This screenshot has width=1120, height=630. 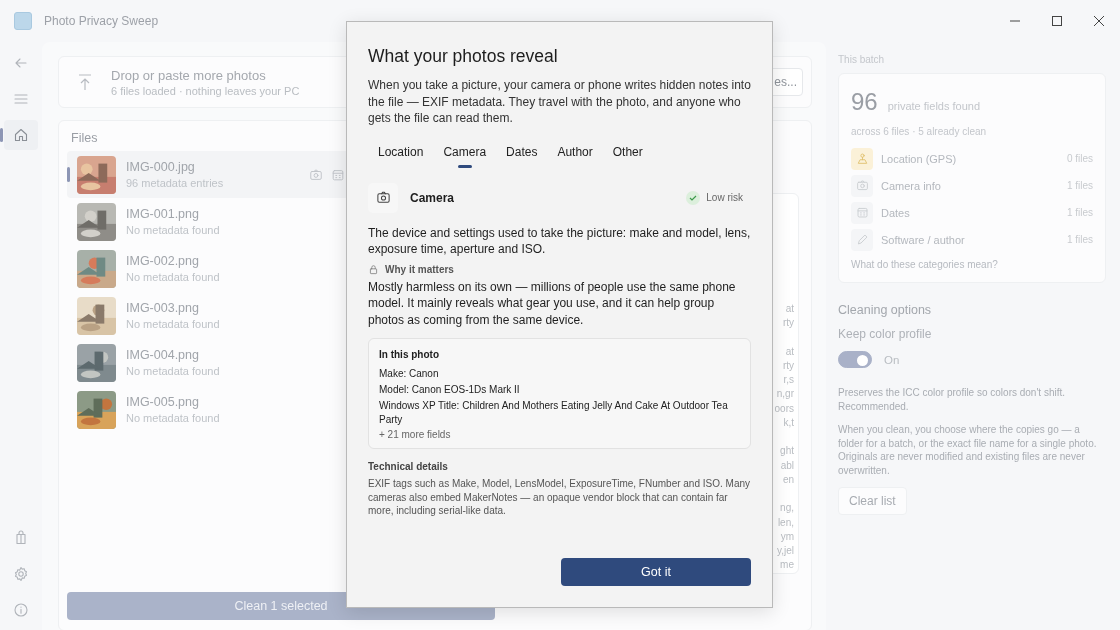 I want to click on more-fields: + 21 more fields, so click(x=559, y=434).